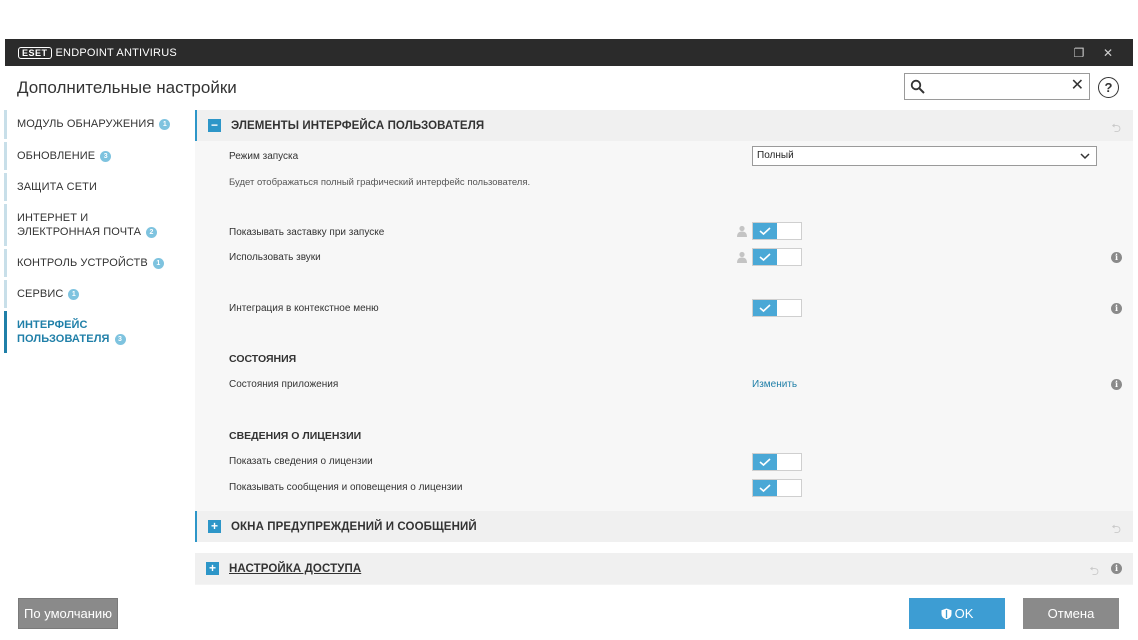  I want to click on close-icon: ✕, so click(1108, 52).